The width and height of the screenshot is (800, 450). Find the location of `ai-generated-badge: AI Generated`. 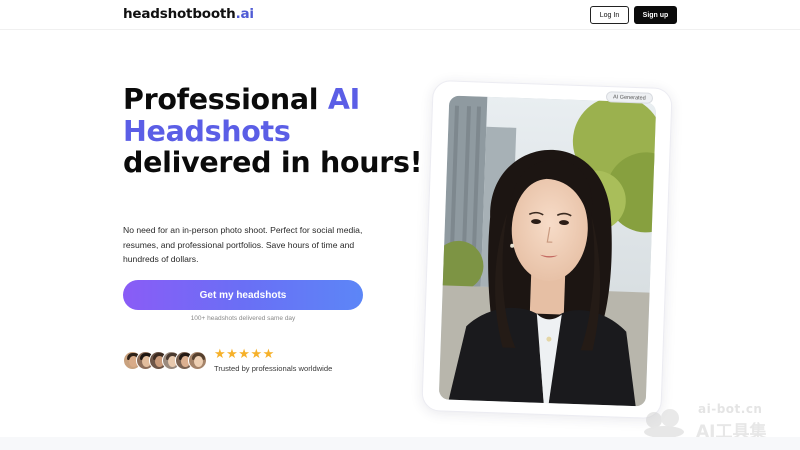

ai-generated-badge: AI Generated is located at coordinates (629, 97).